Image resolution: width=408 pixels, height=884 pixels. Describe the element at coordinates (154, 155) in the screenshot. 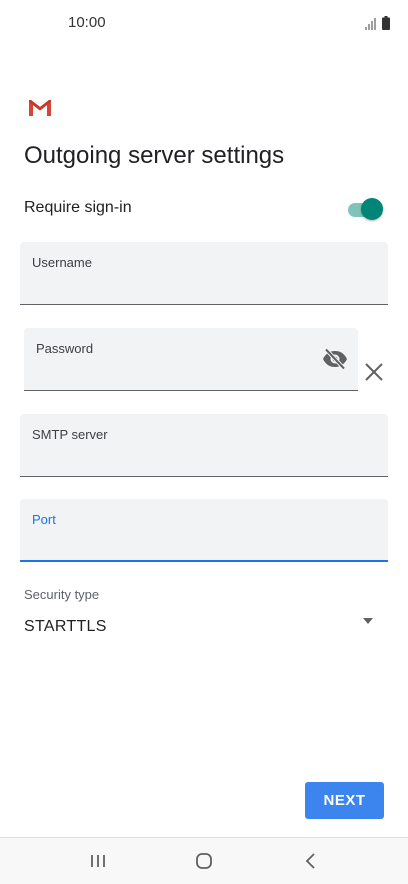

I see `page-title: Outgoing server settings` at that location.